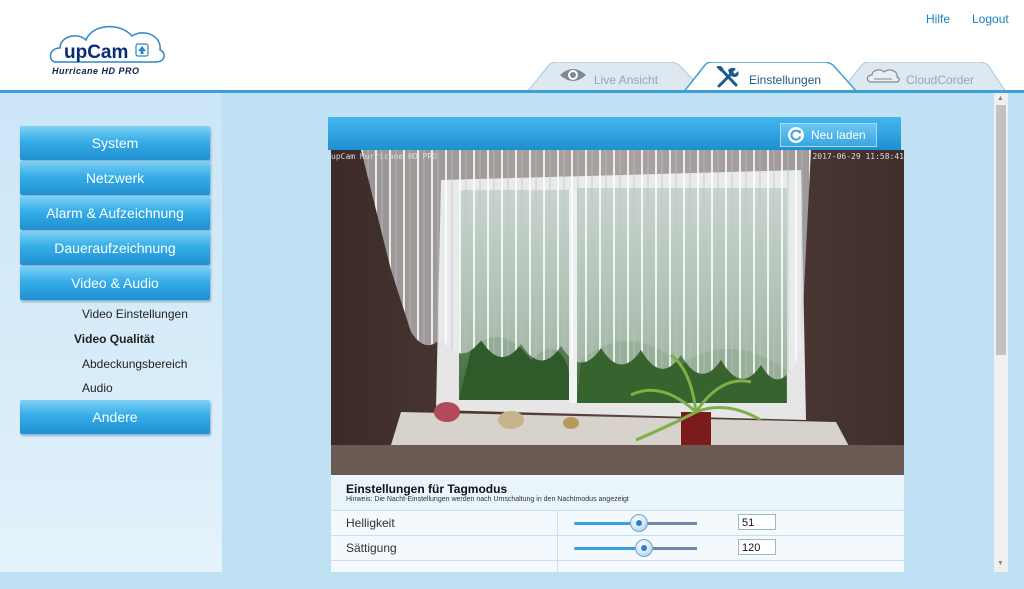 The image size is (1024, 589). What do you see at coordinates (96, 52) in the screenshot?
I see `svg-text: upCam` at bounding box center [96, 52].